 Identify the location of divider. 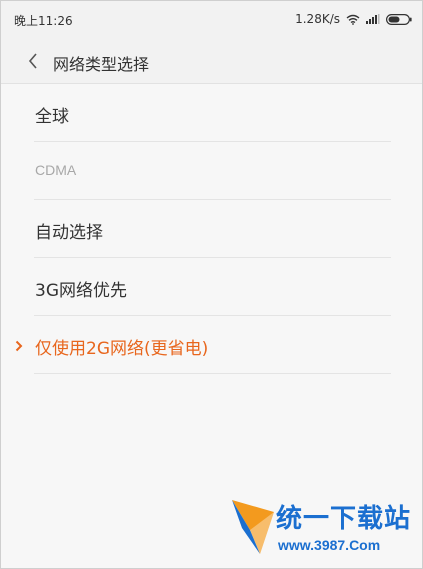
(212, 373).